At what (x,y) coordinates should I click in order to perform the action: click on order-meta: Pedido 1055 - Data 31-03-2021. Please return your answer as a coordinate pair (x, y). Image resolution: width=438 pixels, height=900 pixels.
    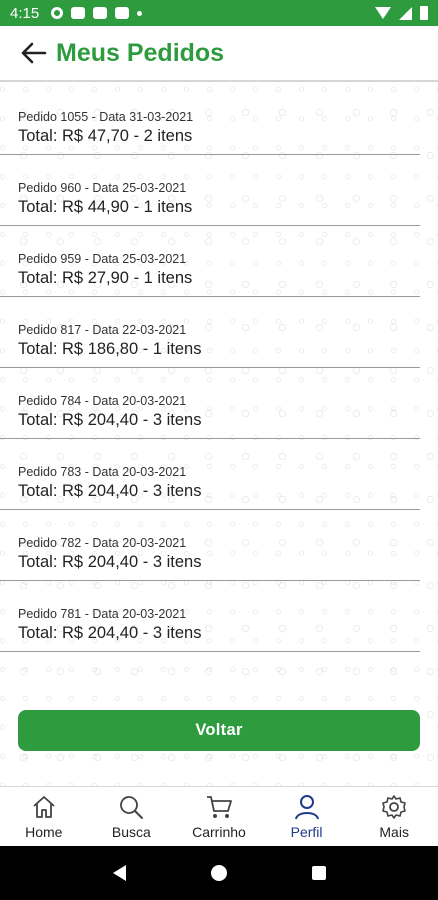
    Looking at the image, I should click on (106, 117).